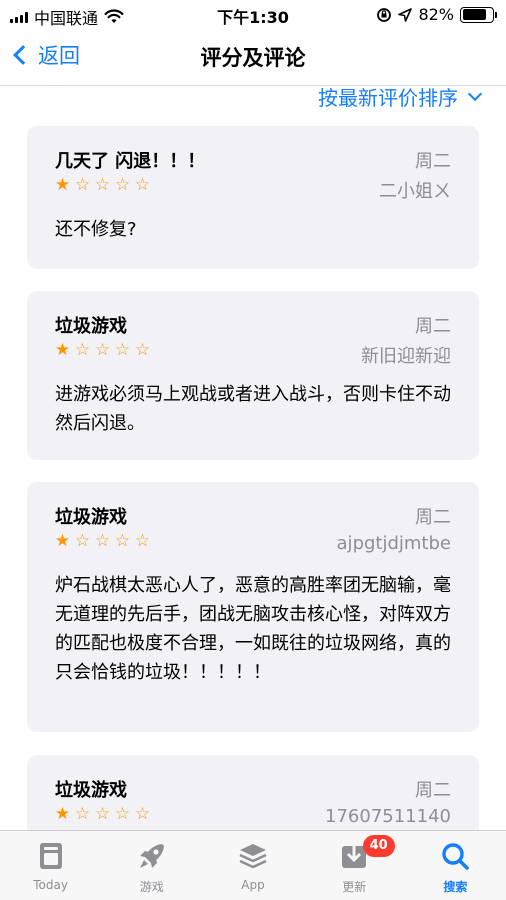 This screenshot has height=900, width=506. I want to click on page-title: 评分及评论, so click(253, 58).